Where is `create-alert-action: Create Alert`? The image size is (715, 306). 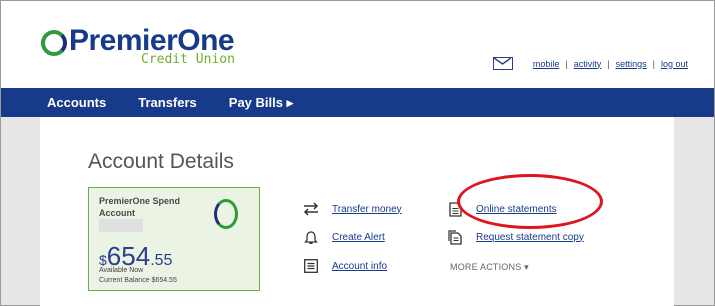
create-alert-action: Create Alert is located at coordinates (343, 237).